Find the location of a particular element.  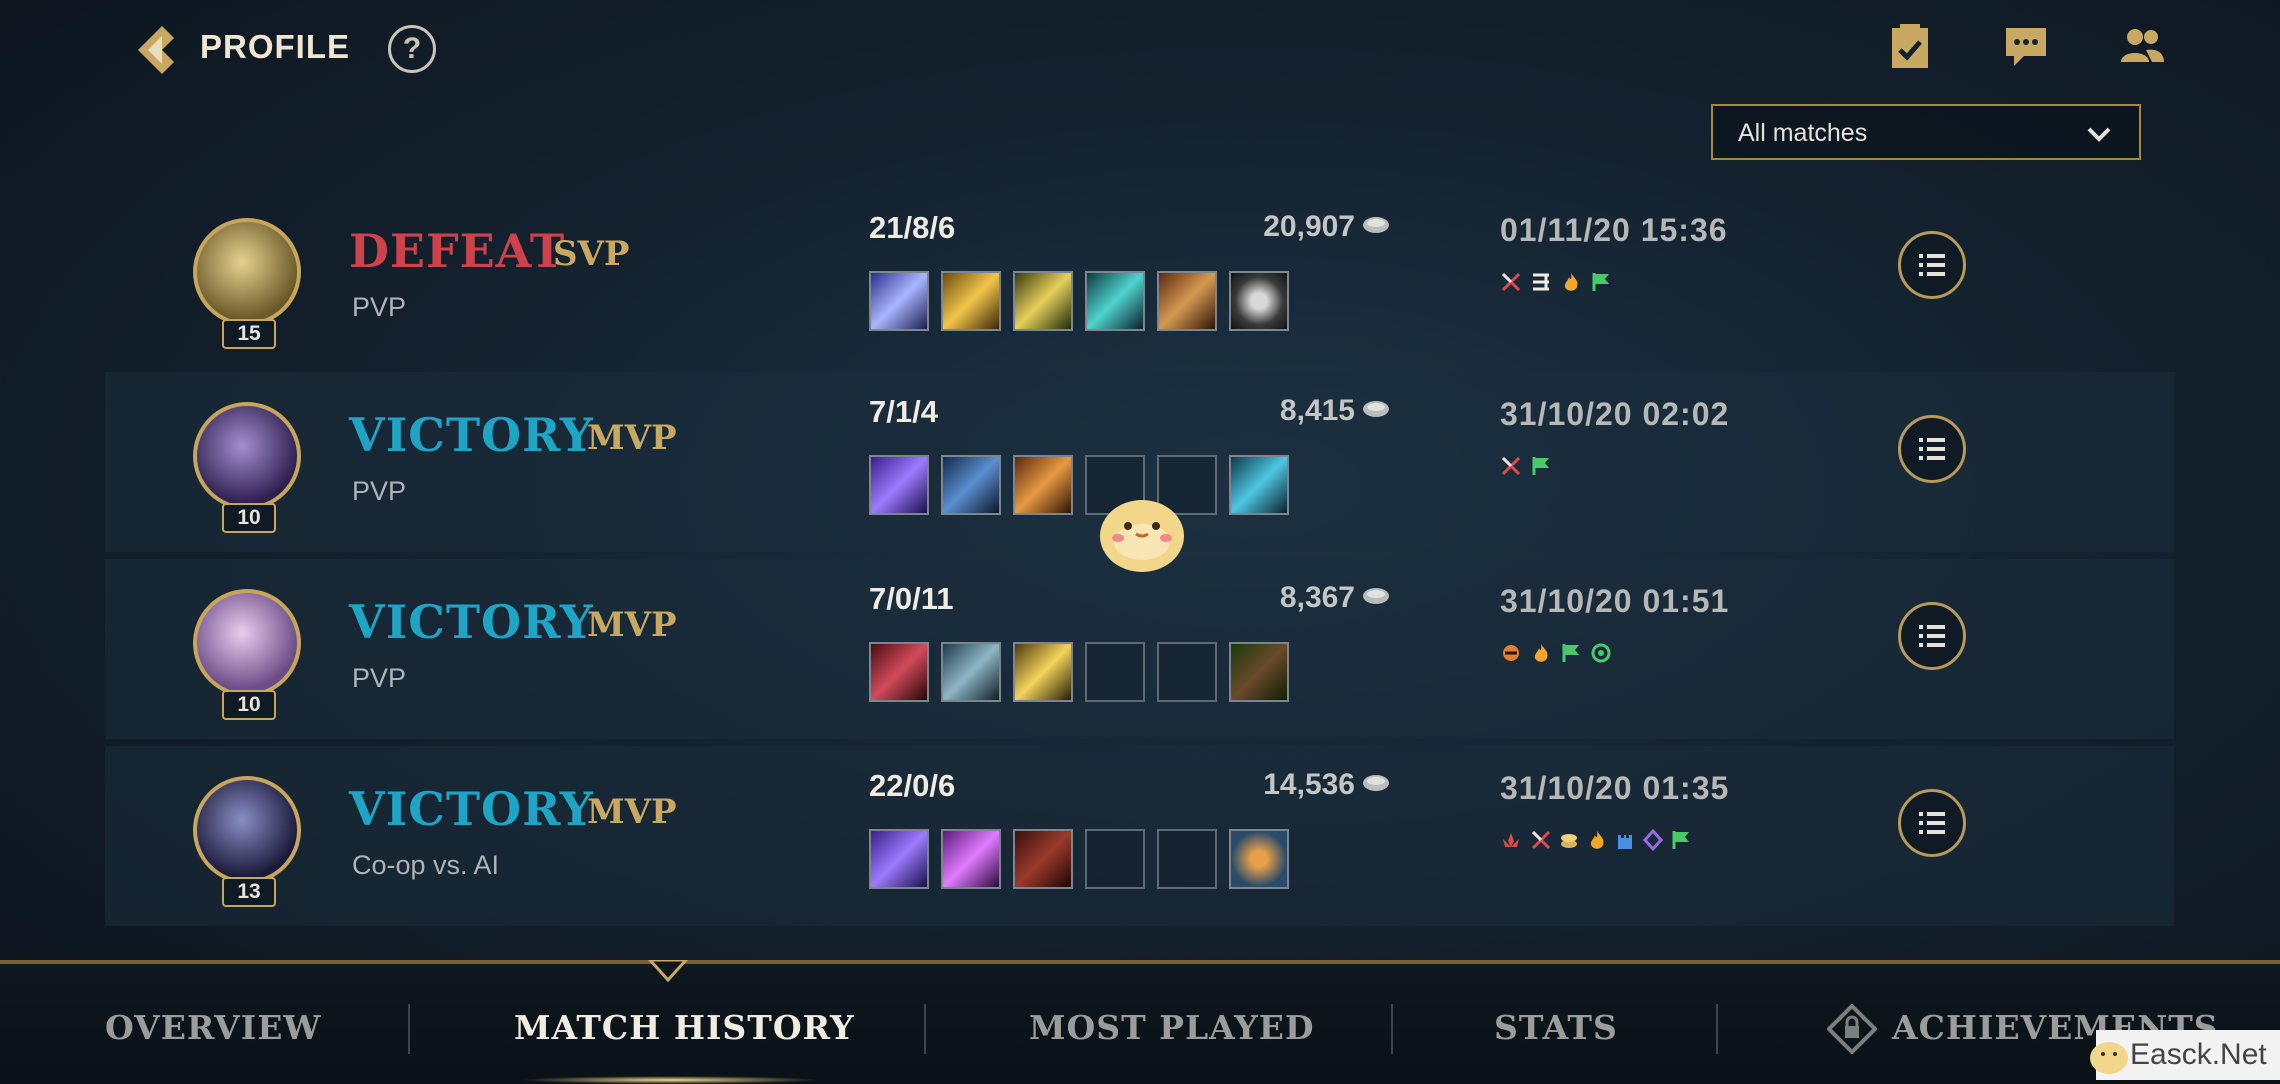

mascot-watermark-icon is located at coordinates (1142, 536).